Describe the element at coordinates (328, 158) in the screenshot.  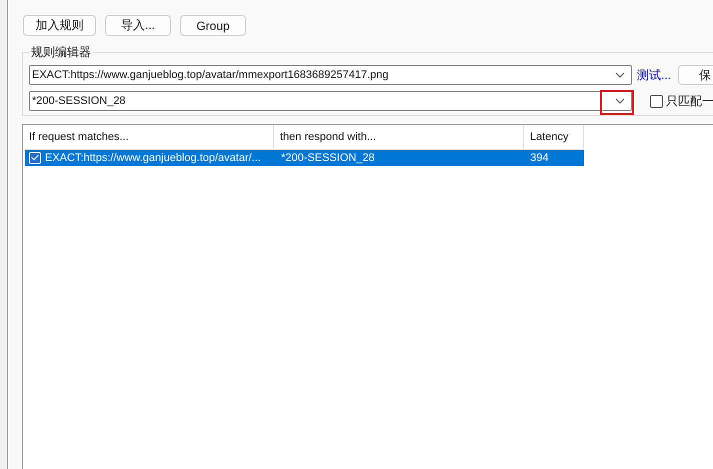
I see `table-cell-text: *200-SESSION_28` at that location.